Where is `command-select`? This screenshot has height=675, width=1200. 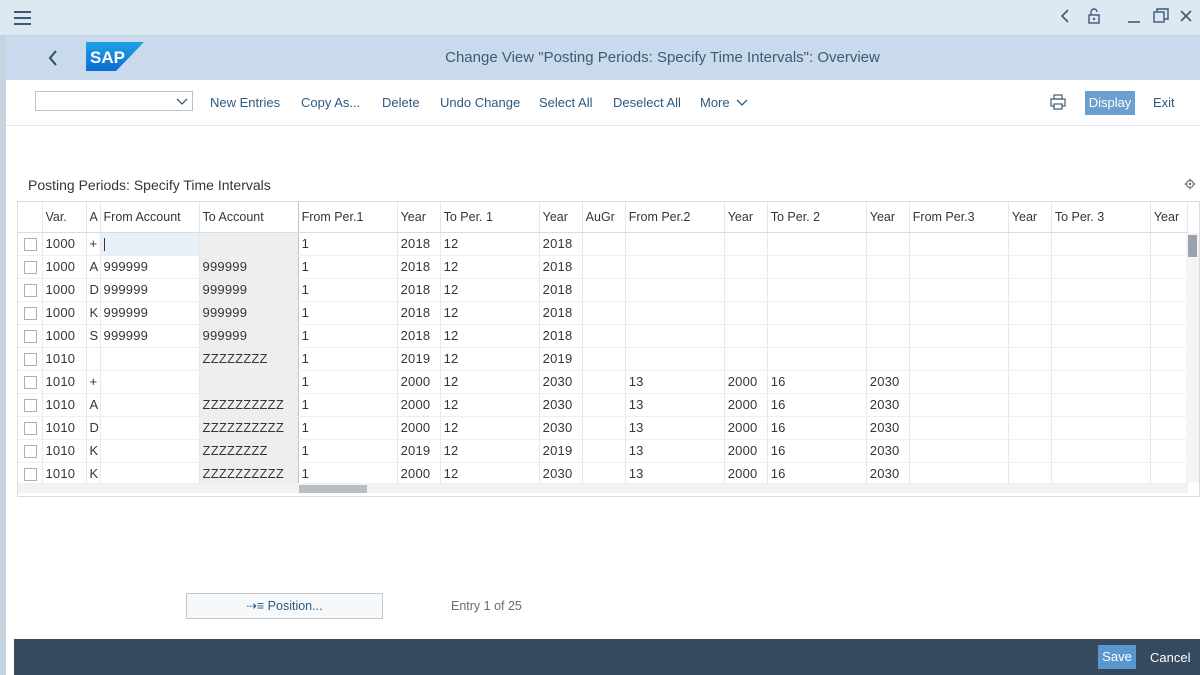 command-select is located at coordinates (114, 101).